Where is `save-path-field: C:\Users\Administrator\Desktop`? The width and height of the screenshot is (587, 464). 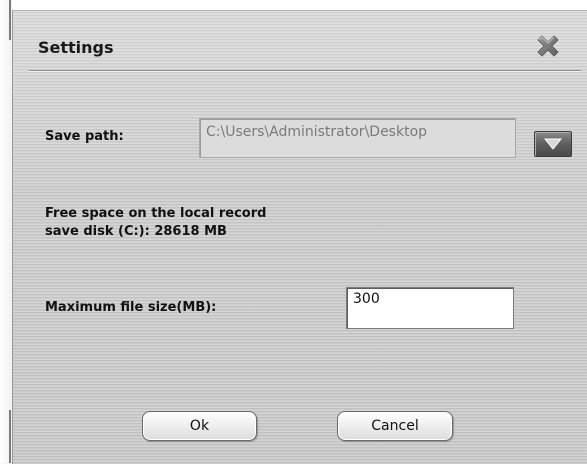 save-path-field: C:\Users\Administrator\Desktop is located at coordinates (357, 138).